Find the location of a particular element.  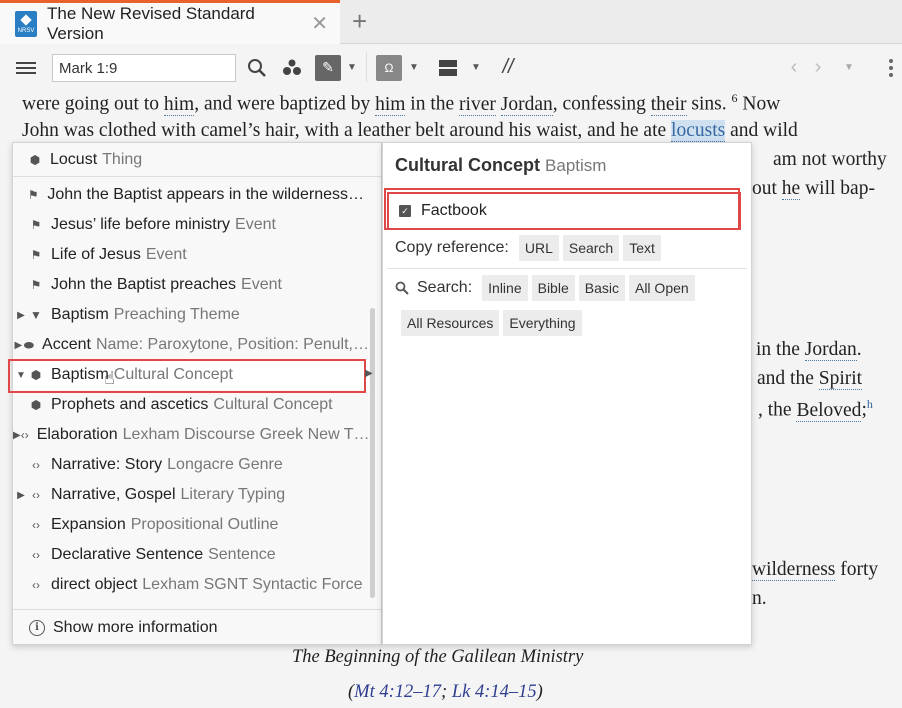

info-icon: i is located at coordinates (37, 627).